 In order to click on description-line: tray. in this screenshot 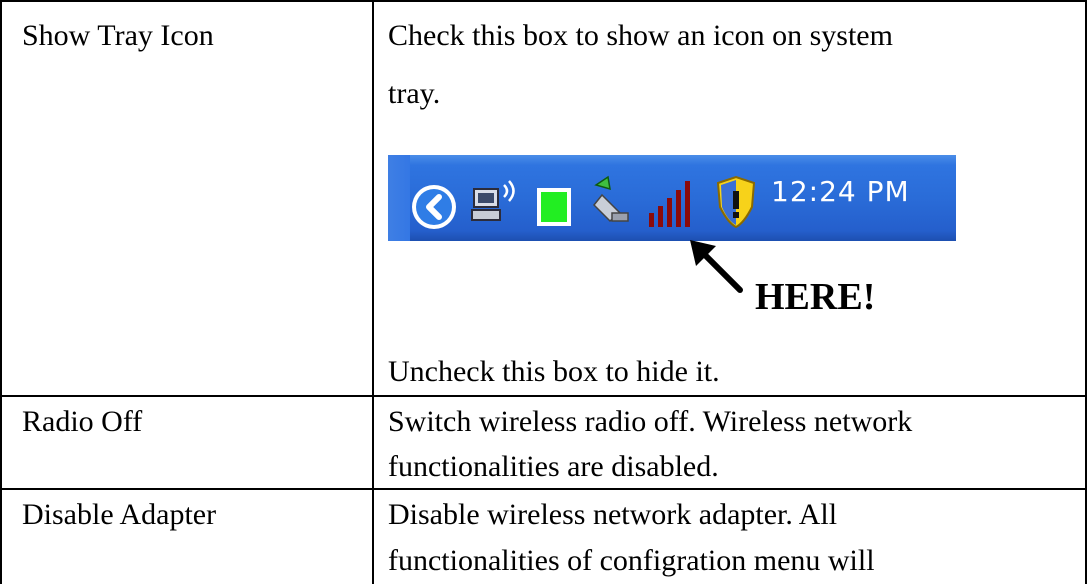, I will do `click(414, 93)`.